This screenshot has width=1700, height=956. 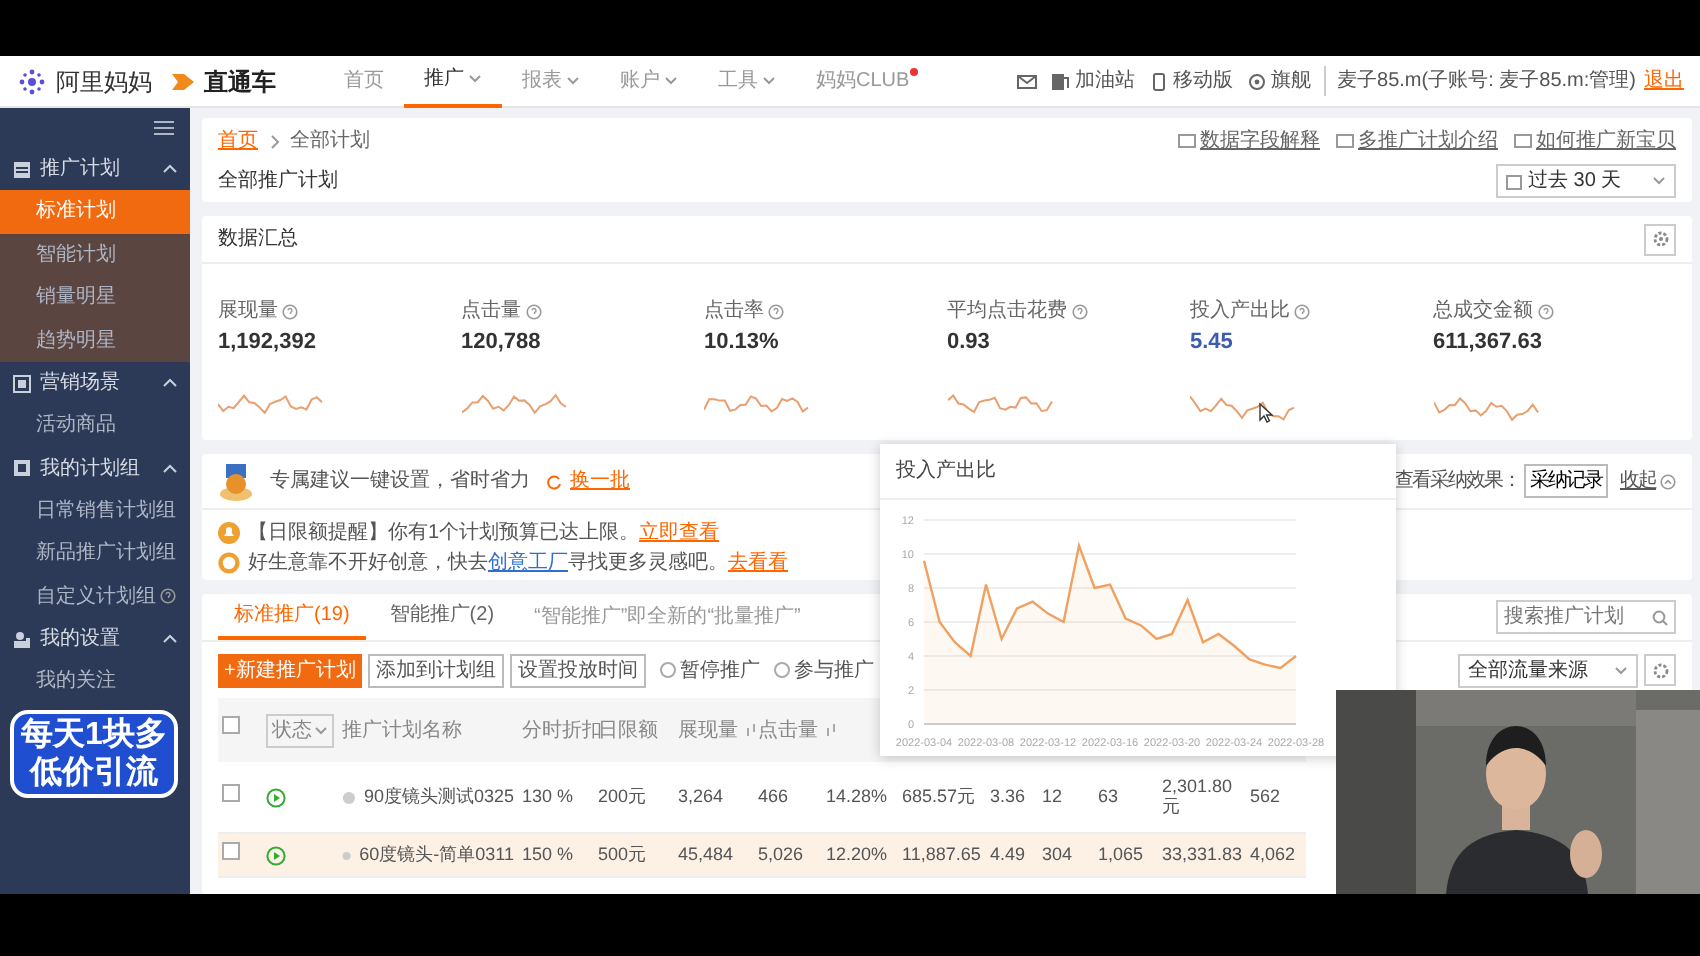 I want to click on search-field: 搜索推广计划, so click(x=1586, y=617).